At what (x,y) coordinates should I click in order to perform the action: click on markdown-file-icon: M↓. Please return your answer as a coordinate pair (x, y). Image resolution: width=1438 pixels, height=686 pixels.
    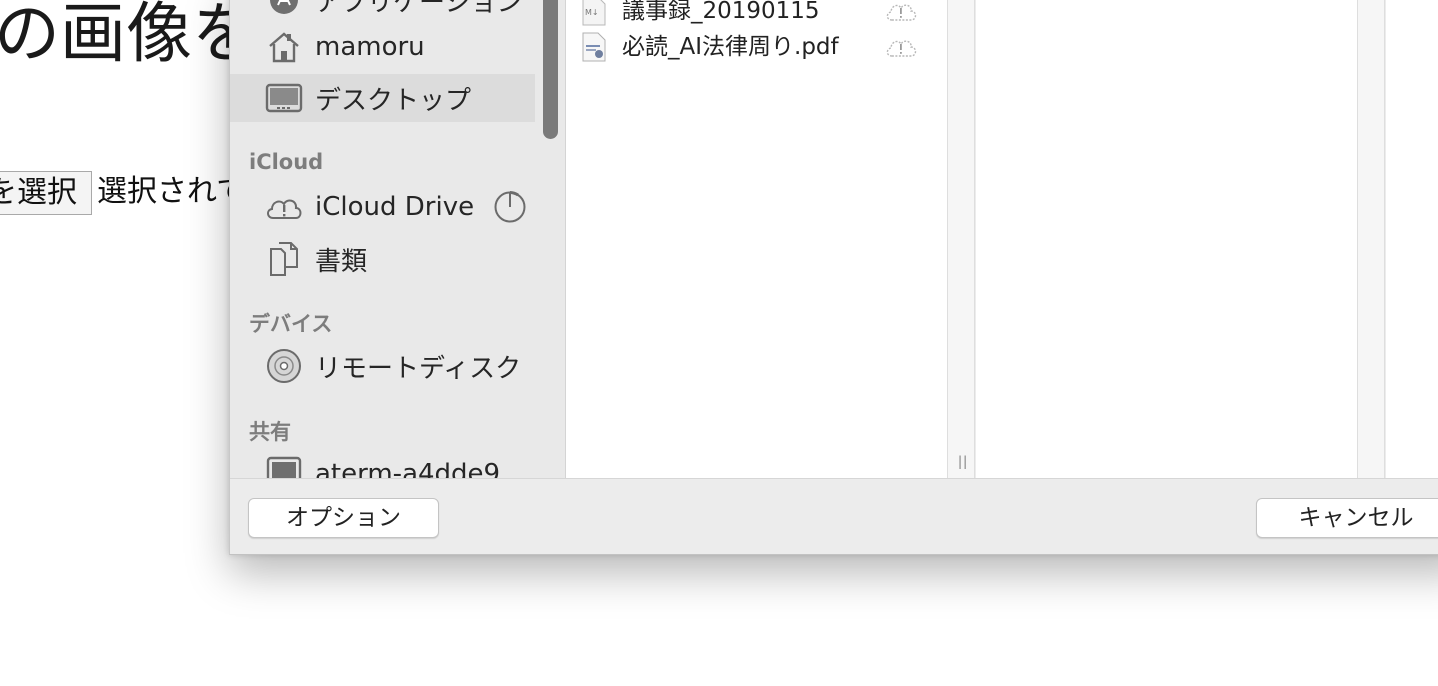
    Looking at the image, I should click on (594, 13).